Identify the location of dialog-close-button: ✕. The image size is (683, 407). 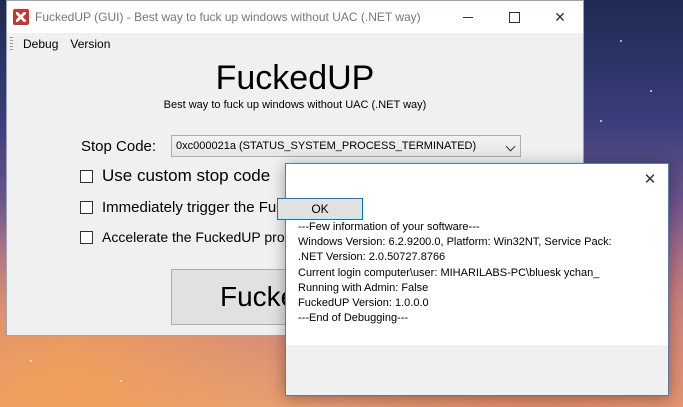
(650, 179).